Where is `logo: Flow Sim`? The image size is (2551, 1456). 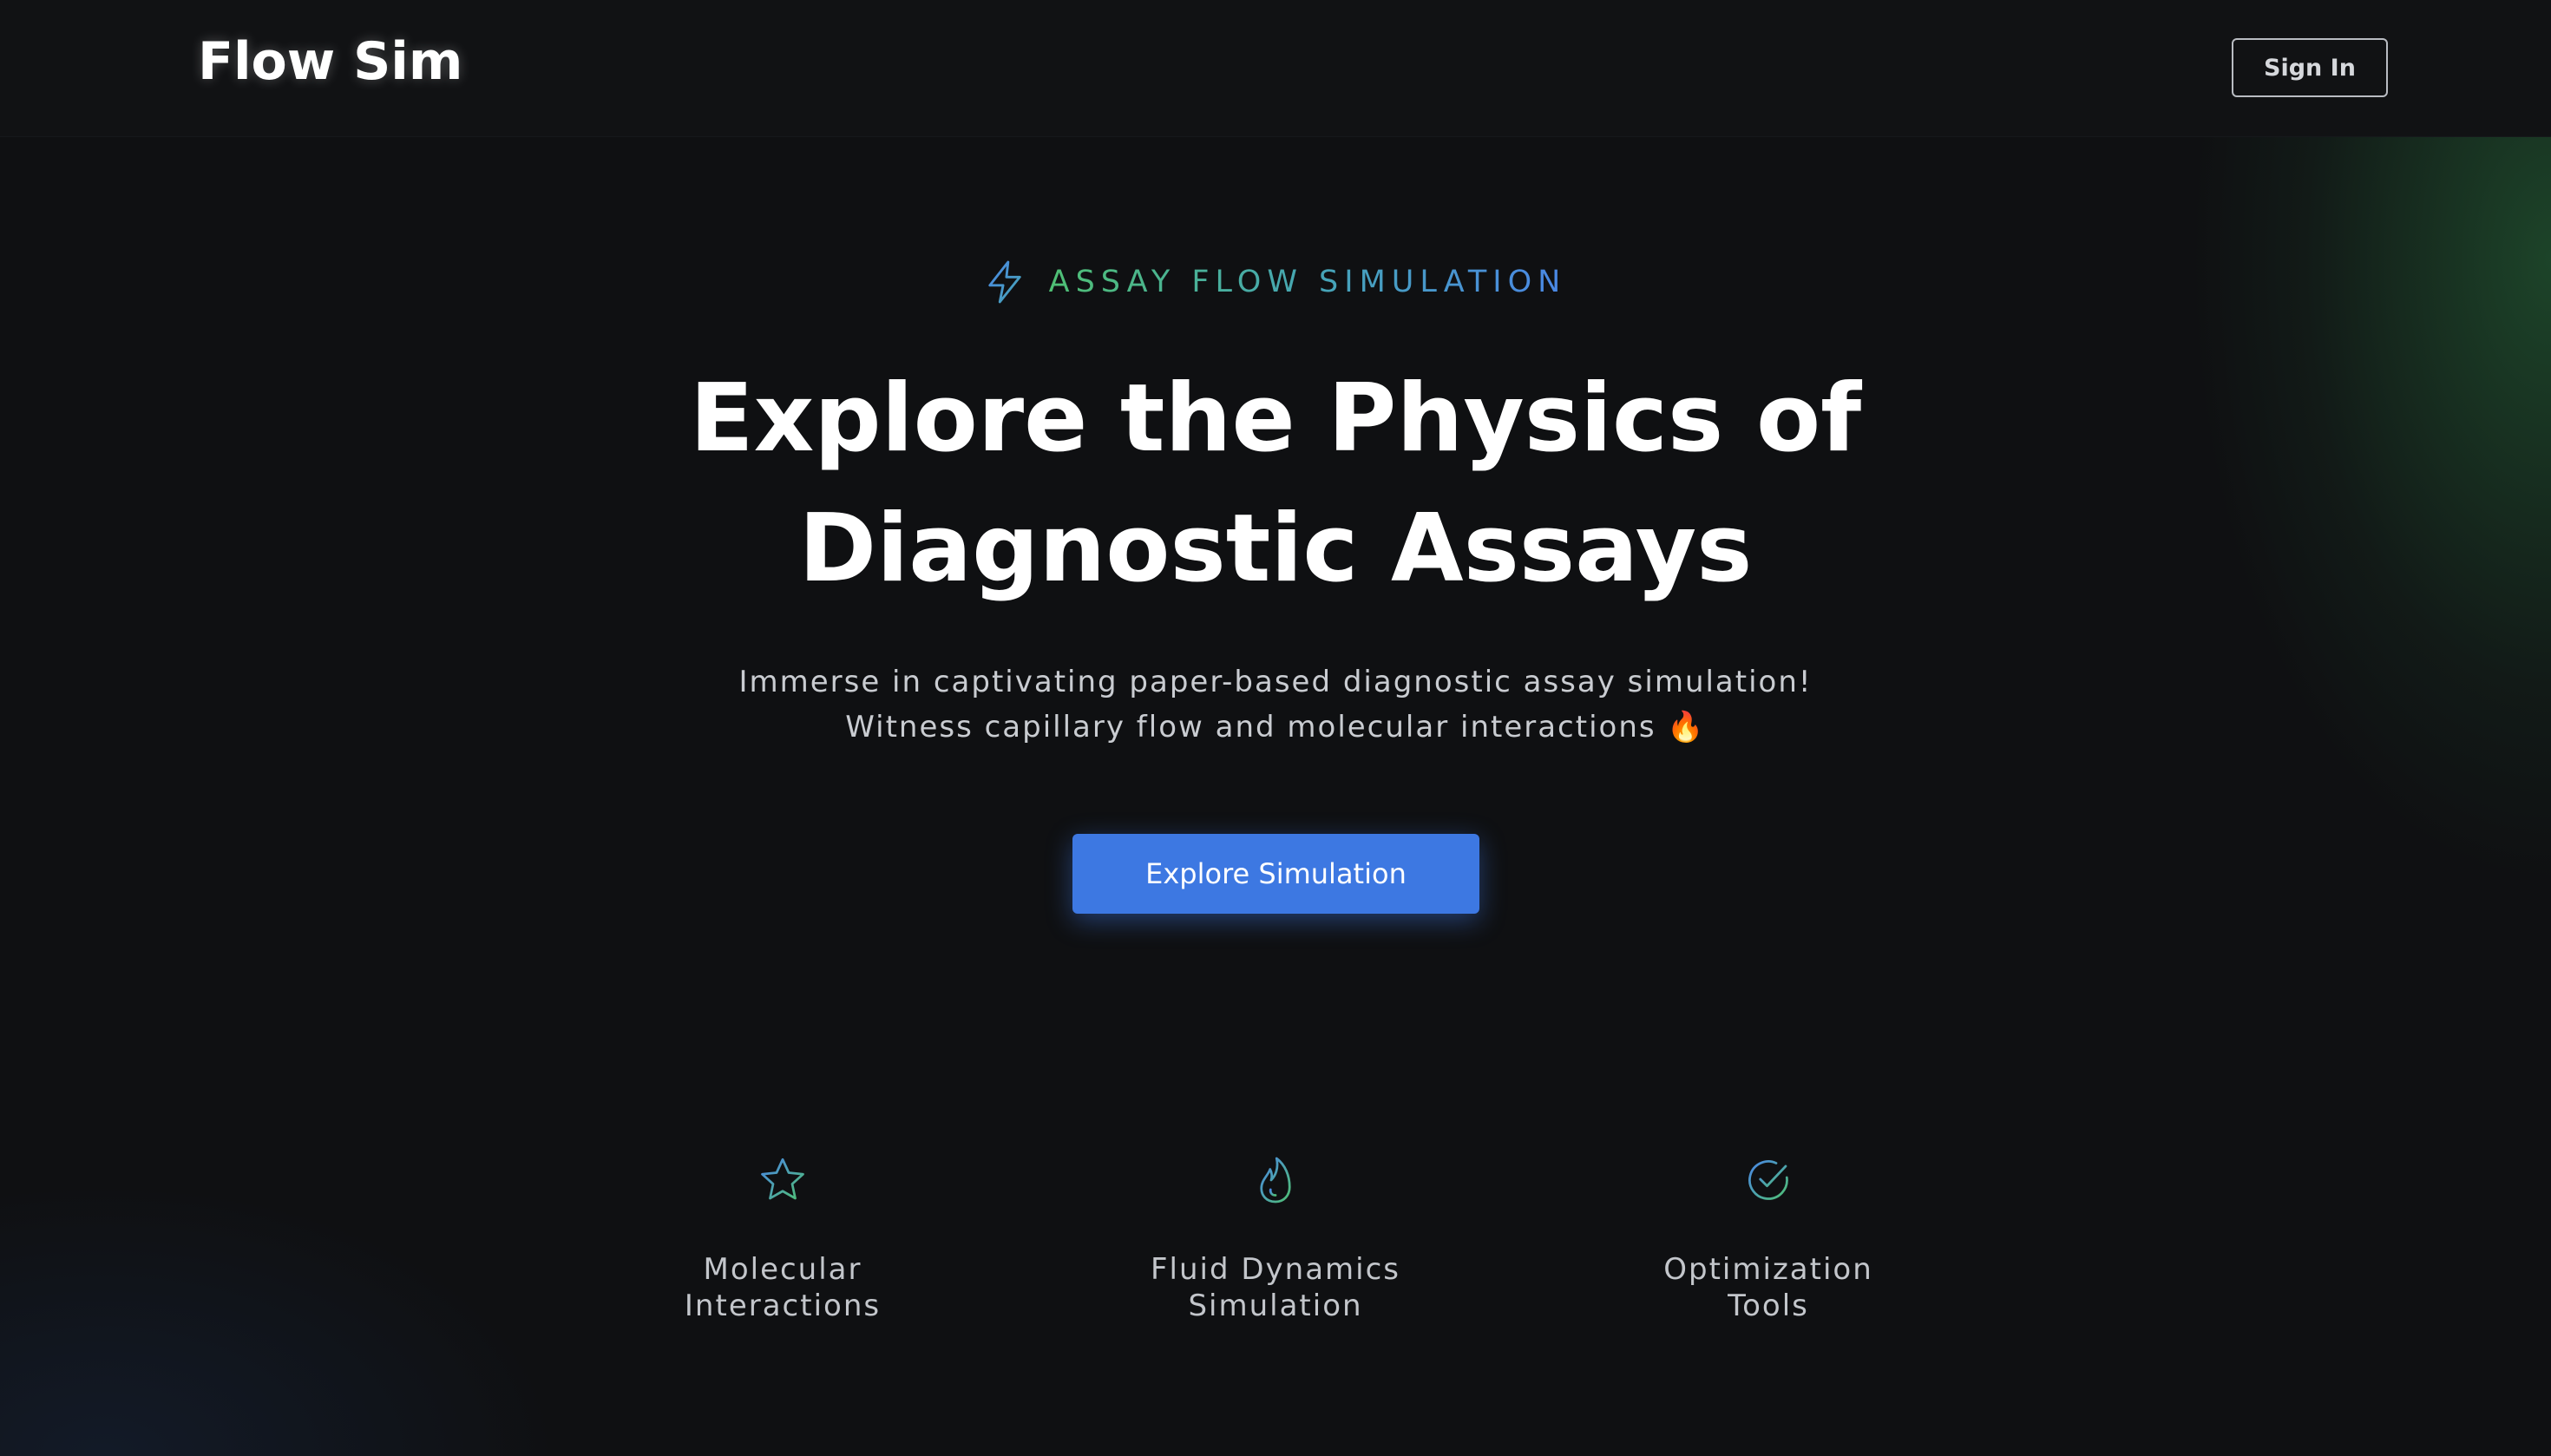 logo: Flow Sim is located at coordinates (330, 61).